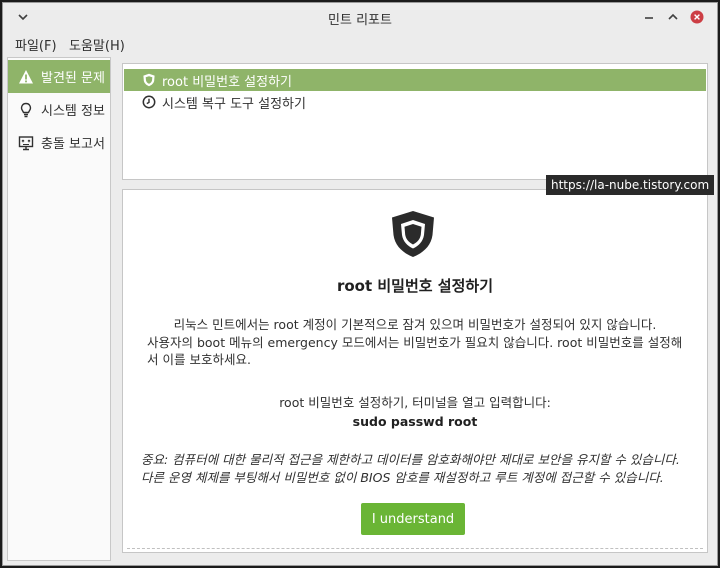 This screenshot has width=720, height=568. Describe the element at coordinates (97, 44) in the screenshot. I see `menu-help: 도움말(H)` at that location.